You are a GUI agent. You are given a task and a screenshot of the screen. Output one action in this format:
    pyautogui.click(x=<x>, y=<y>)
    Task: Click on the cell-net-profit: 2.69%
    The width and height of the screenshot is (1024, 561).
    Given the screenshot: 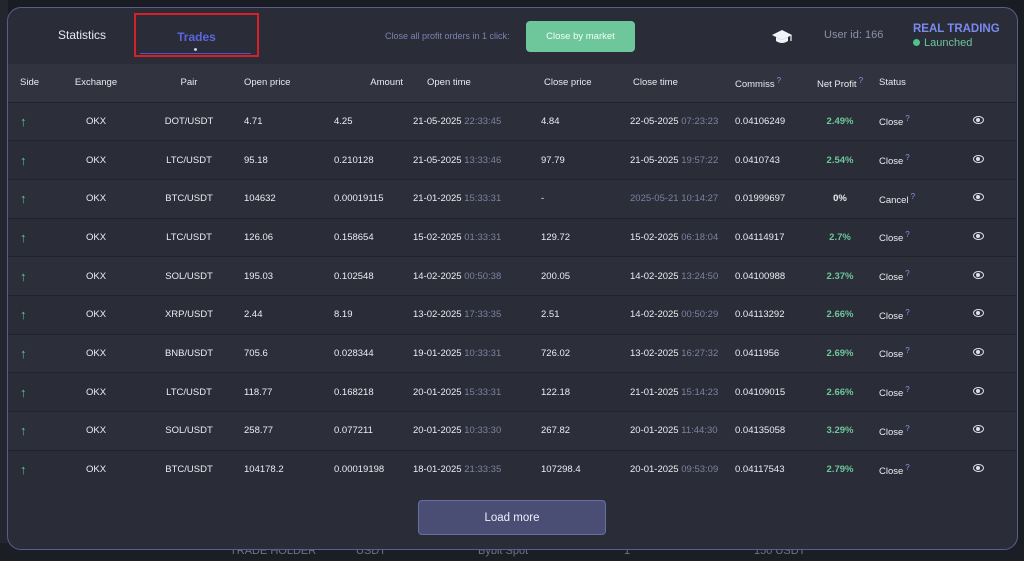 What is the action you would take?
    pyautogui.click(x=840, y=353)
    